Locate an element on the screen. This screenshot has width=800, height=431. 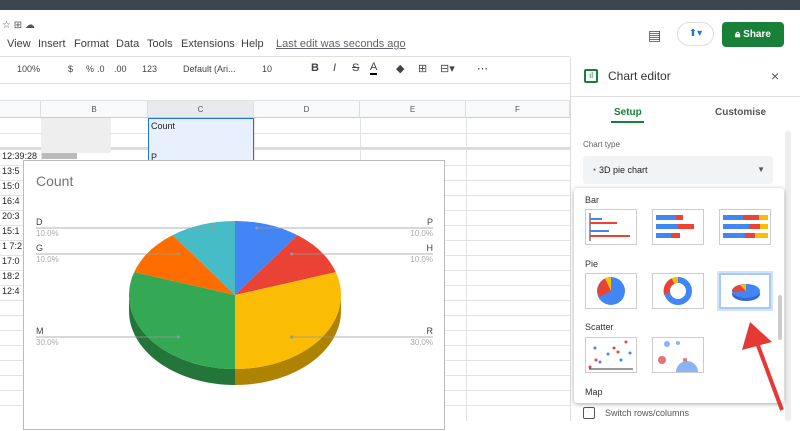
time-cell: 1 7:2 is located at coordinates (12, 246).